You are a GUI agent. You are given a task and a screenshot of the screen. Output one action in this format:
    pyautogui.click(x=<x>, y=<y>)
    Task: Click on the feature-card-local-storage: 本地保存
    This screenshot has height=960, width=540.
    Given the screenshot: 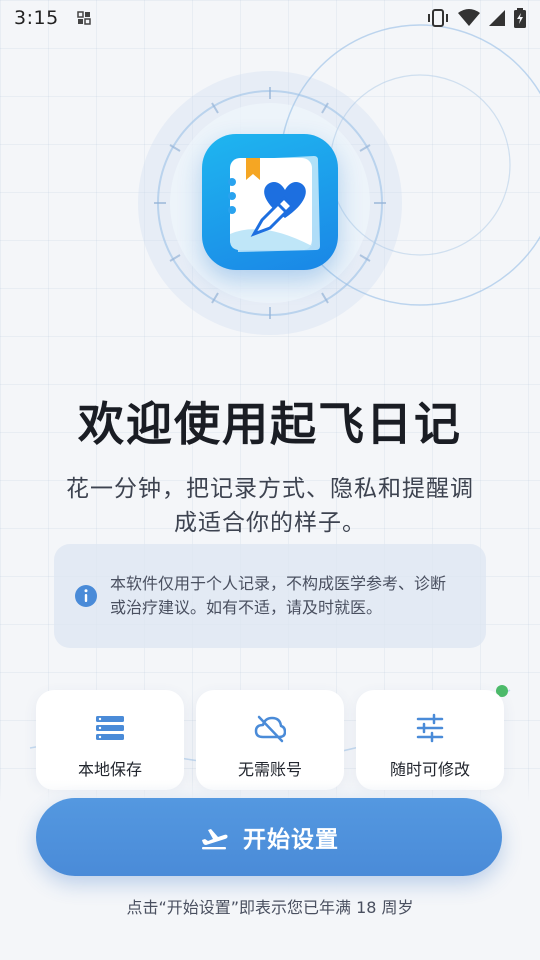 What is the action you would take?
    pyautogui.click(x=110, y=740)
    